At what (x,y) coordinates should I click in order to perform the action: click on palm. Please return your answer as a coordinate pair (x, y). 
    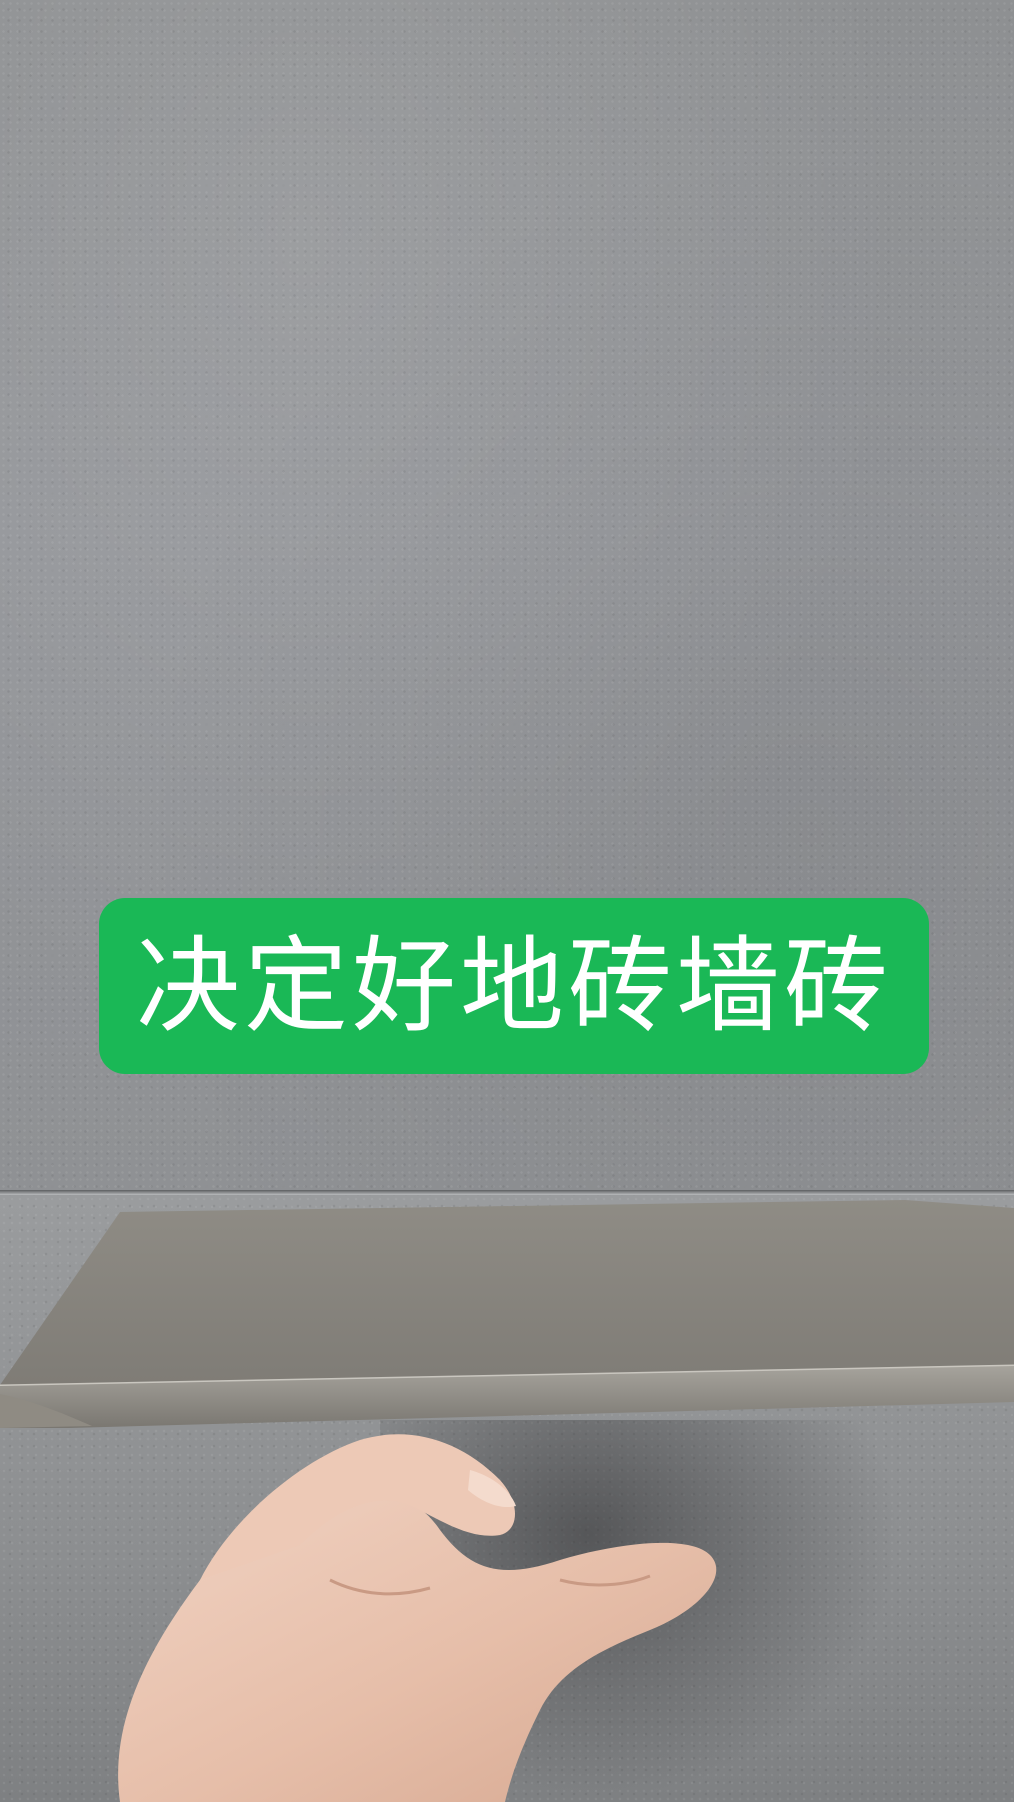
    Looking at the image, I should click on (417, 1644).